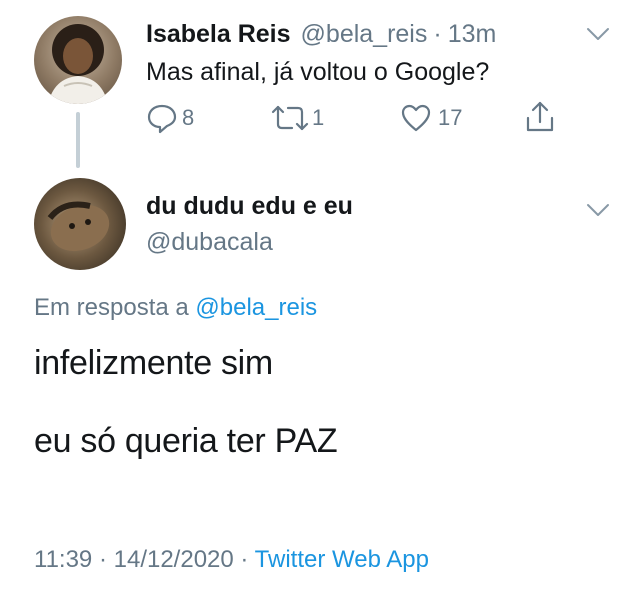 This screenshot has height=592, width=640. I want to click on share-icon, so click(540, 116).